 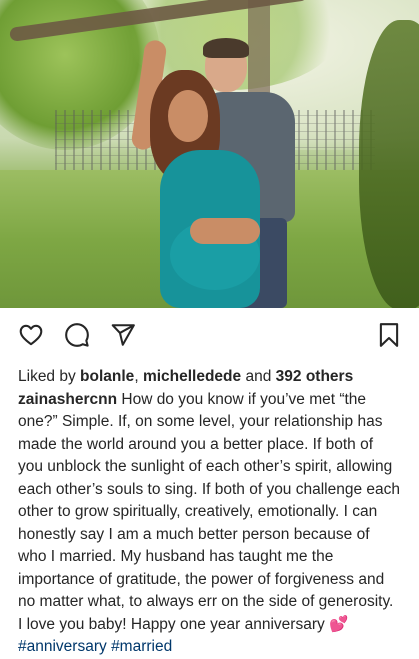 I want to click on likes-count-link: 392 others, so click(x=315, y=376).